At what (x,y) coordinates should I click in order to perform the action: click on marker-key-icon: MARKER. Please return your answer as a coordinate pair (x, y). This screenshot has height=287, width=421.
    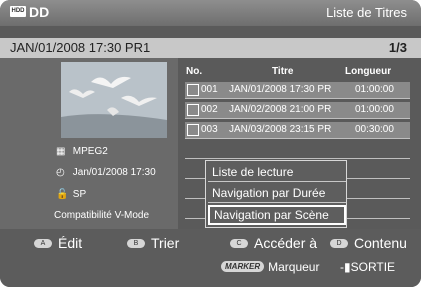
    Looking at the image, I should click on (243, 267).